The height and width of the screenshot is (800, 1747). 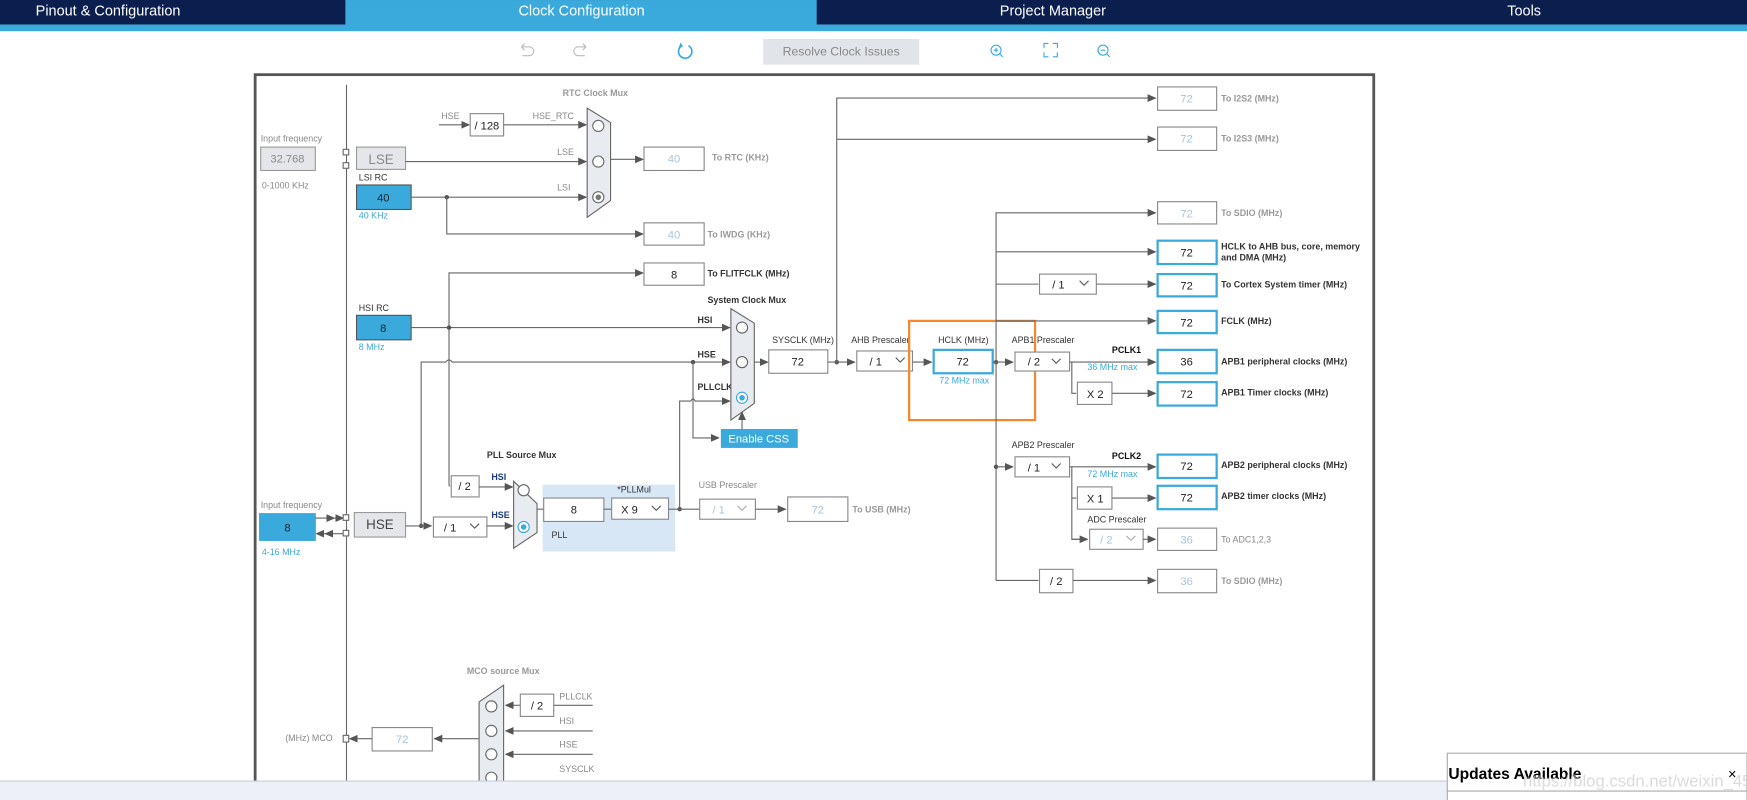 I want to click on fit-icon, so click(x=1050, y=50).